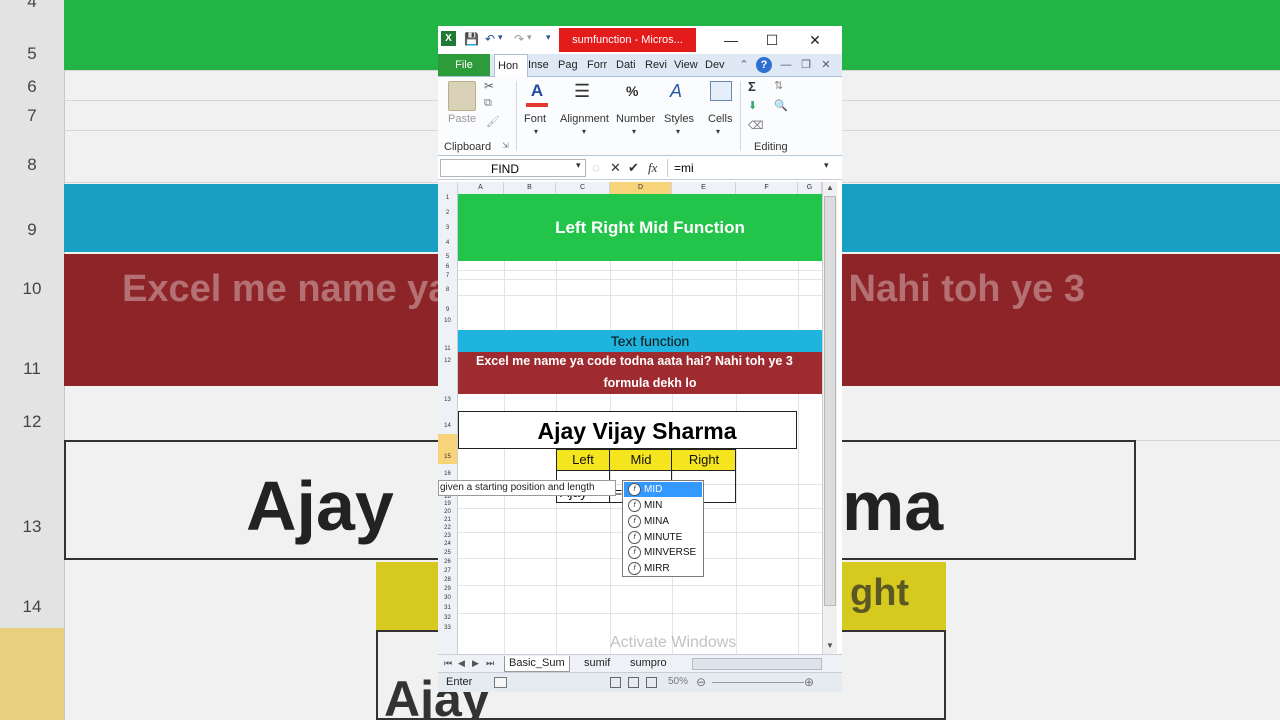 The width and height of the screenshot is (1280, 720). Describe the element at coordinates (663, 489) in the screenshot. I see `autocomplete-item-mid: f MID` at that location.